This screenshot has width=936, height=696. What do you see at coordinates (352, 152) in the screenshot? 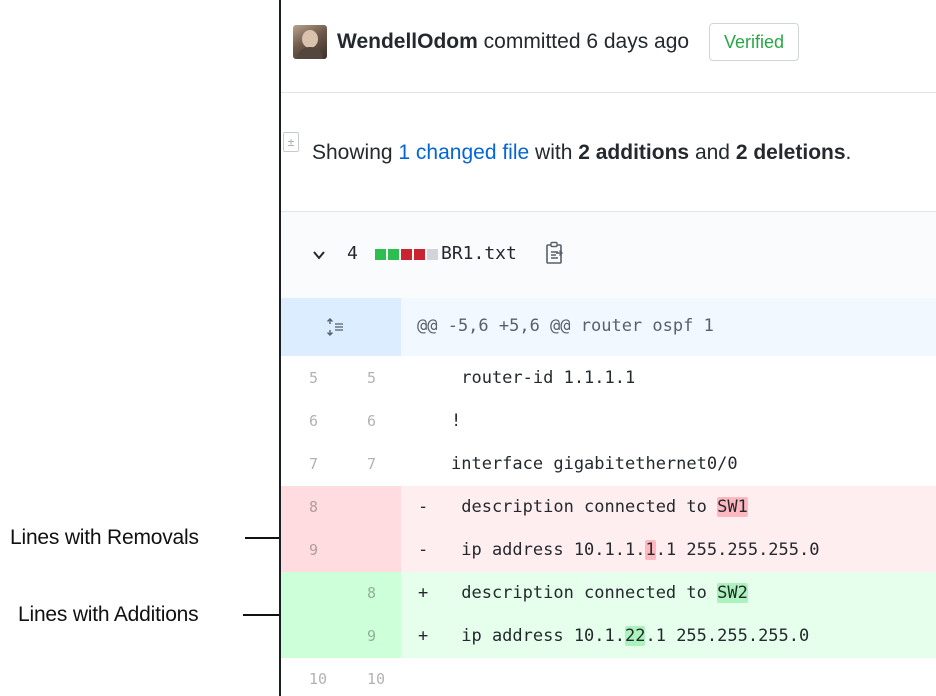
I see `summary-prefix: Showing` at bounding box center [352, 152].